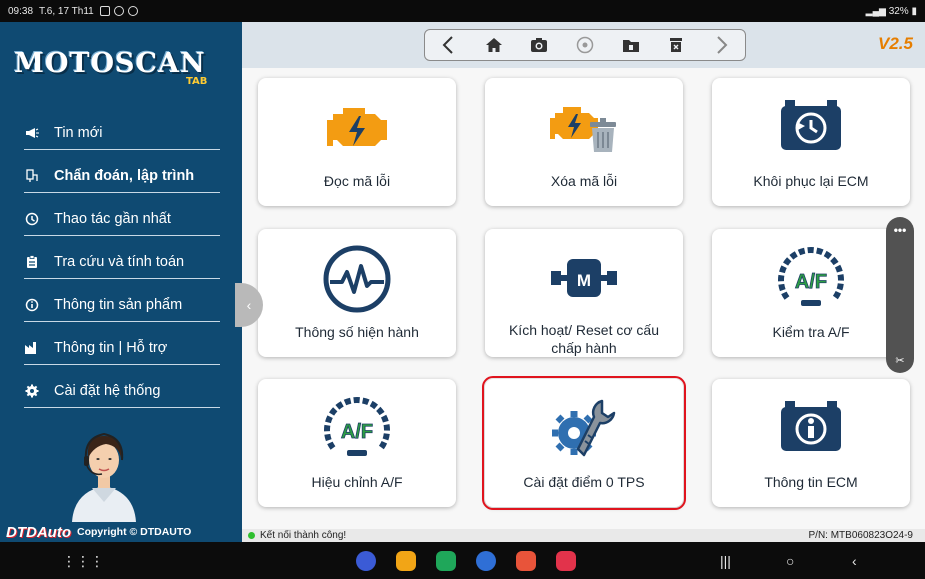 This screenshot has width=925, height=579. Describe the element at coordinates (584, 128) in the screenshot. I see `engine-delete-icon` at that location.